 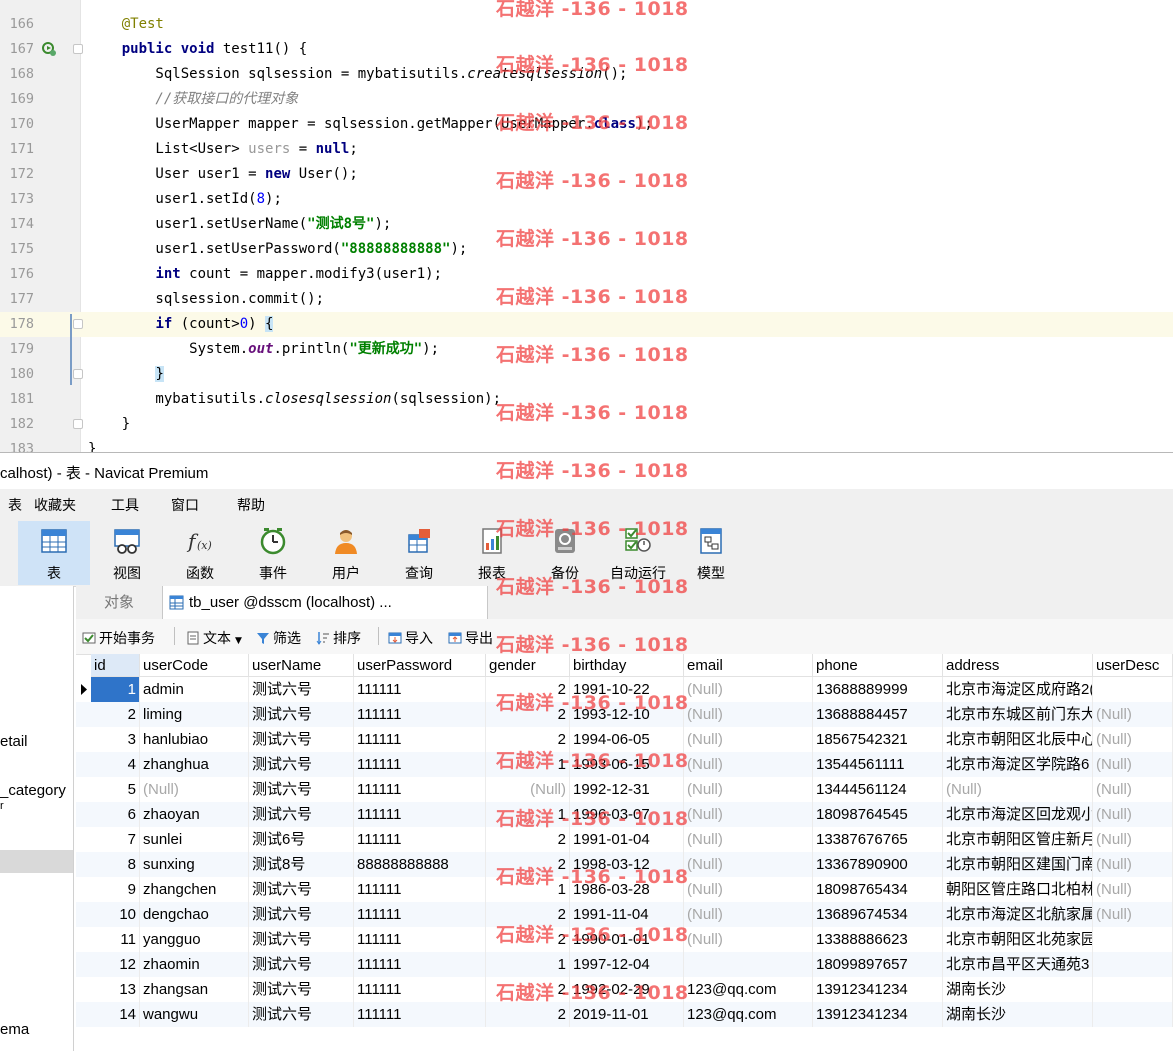 I want to click on cell-birthday: 1992-12-31, so click(x=627, y=789).